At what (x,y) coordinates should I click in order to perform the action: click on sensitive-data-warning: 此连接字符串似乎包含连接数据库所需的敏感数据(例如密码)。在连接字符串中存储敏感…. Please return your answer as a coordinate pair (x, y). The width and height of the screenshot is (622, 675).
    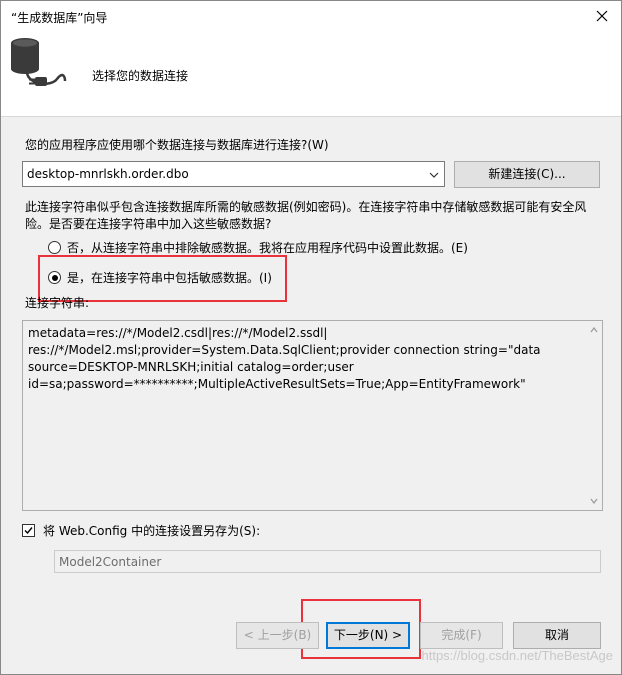
    Looking at the image, I should click on (306, 215).